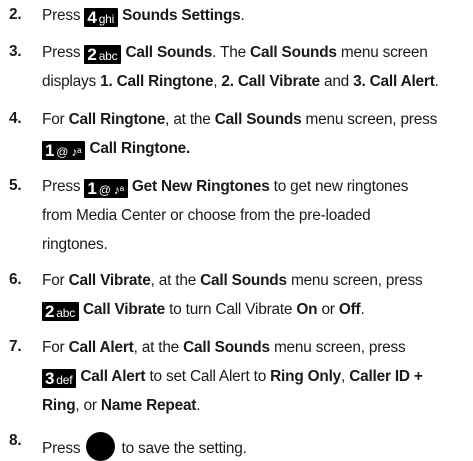 This screenshot has width=473, height=461. What do you see at coordinates (200, 186) in the screenshot?
I see `menu-item-name: Get New Ringtones` at bounding box center [200, 186].